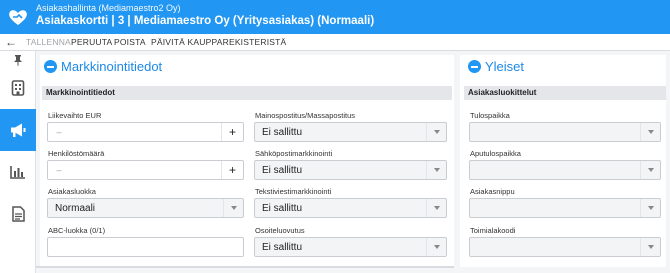 This screenshot has width=670, height=273. What do you see at coordinates (350, 170) in the screenshot?
I see `email-marketing-select: Ei sallittu` at bounding box center [350, 170].